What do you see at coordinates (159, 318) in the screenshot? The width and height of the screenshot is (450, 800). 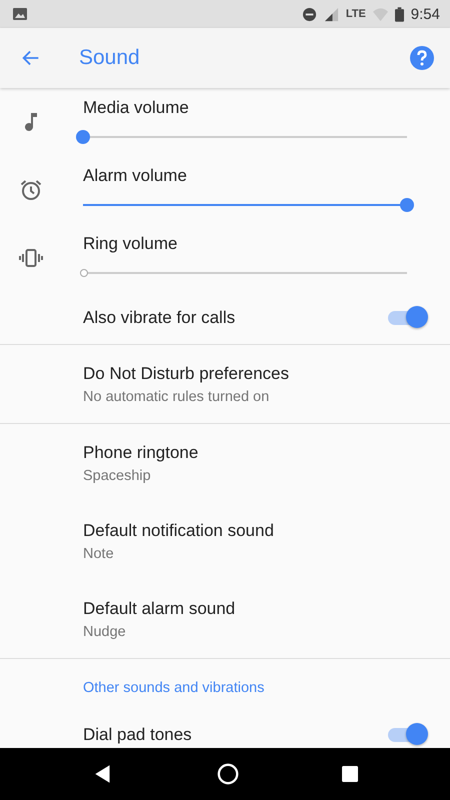 I see `setting-label: Also vibrate for calls` at bounding box center [159, 318].